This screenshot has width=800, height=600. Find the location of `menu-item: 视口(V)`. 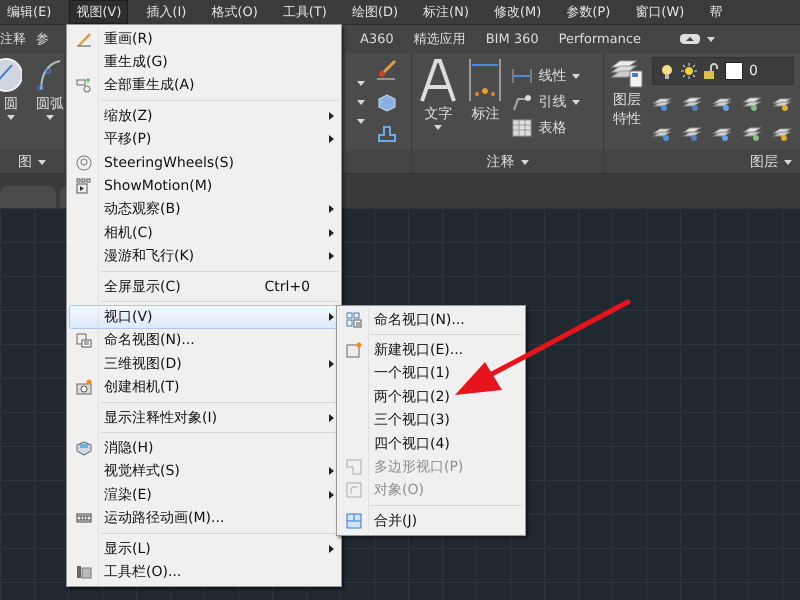

menu-item: 视口(V) is located at coordinates (204, 317).